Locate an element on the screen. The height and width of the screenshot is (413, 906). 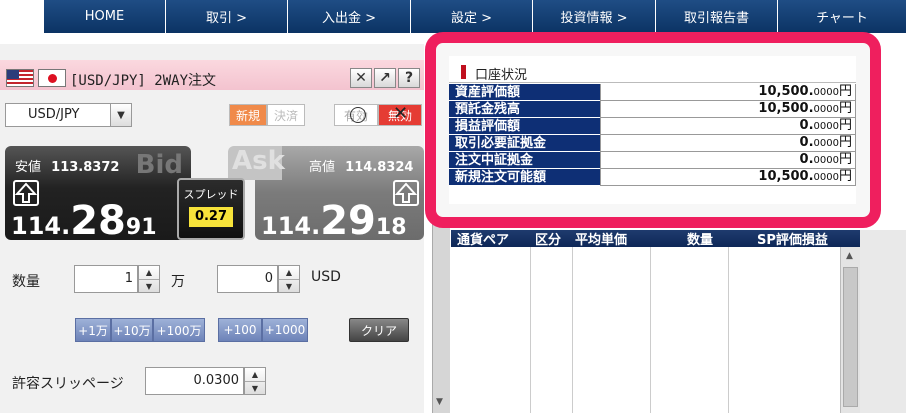
ask-high-label: 高値 114.8324 is located at coordinates (361, 165).